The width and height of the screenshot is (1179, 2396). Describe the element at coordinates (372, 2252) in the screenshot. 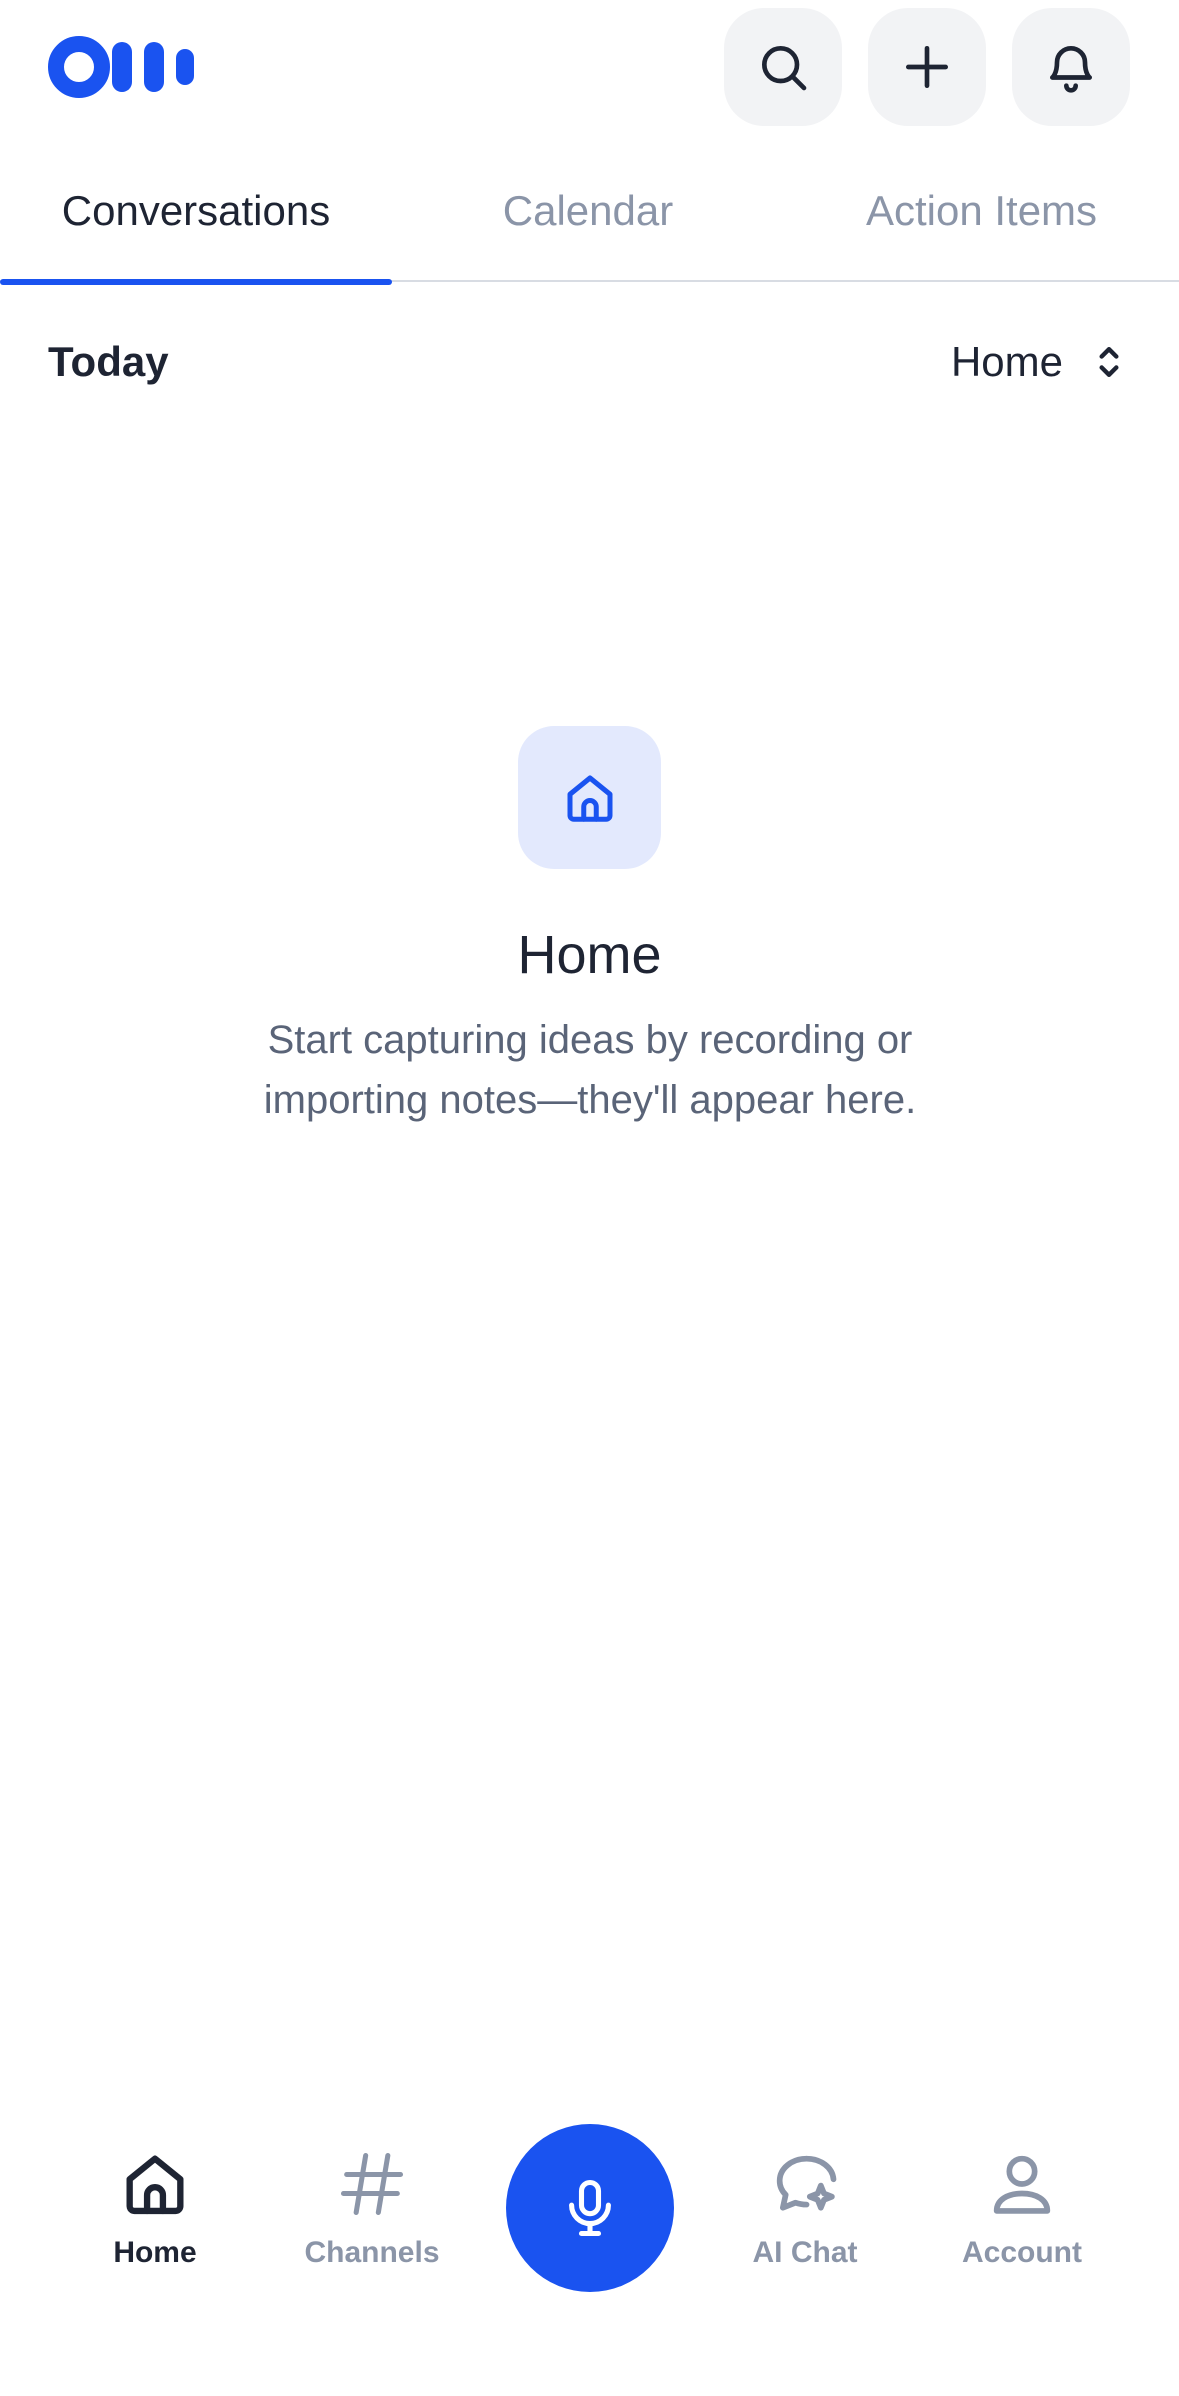

I see `nav-label: Channels` at that location.